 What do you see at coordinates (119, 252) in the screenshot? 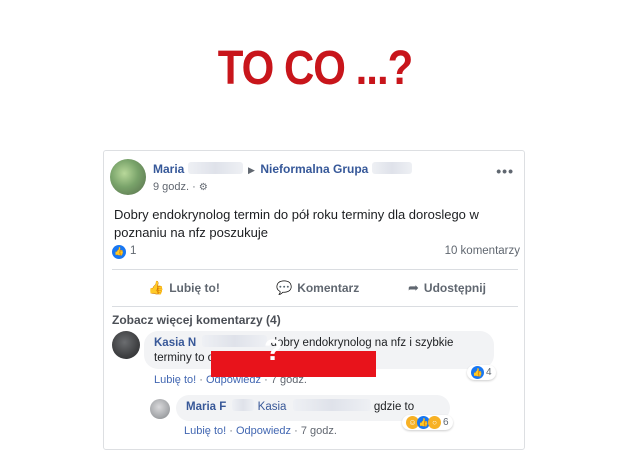
I see `thumbs-up-icon: 👍` at bounding box center [119, 252].